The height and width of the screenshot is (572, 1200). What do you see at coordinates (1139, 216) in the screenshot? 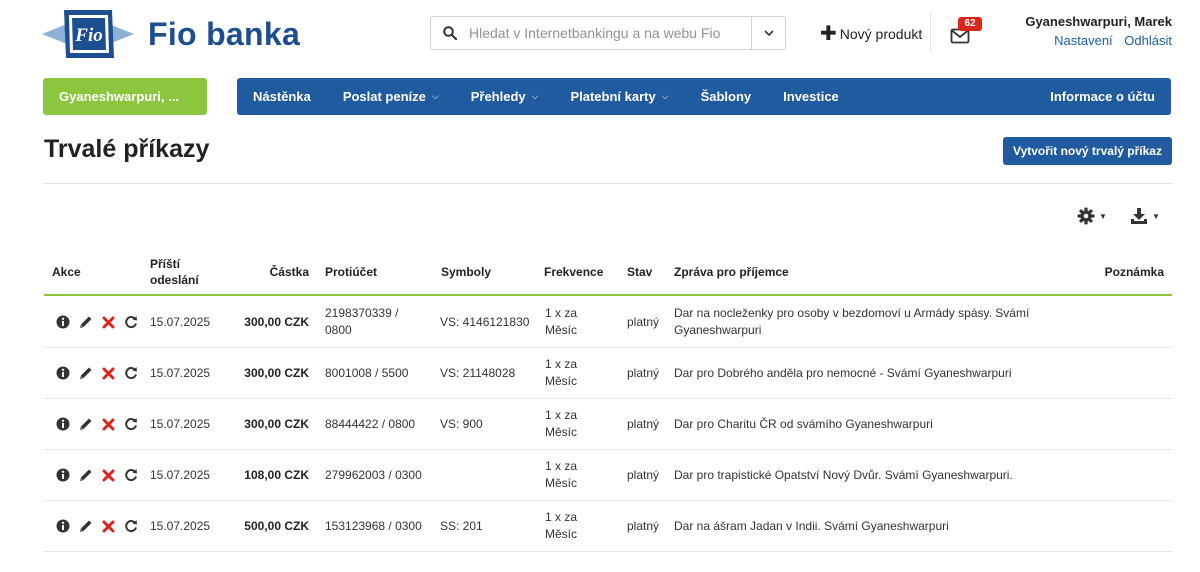
I see `download-icon` at bounding box center [1139, 216].